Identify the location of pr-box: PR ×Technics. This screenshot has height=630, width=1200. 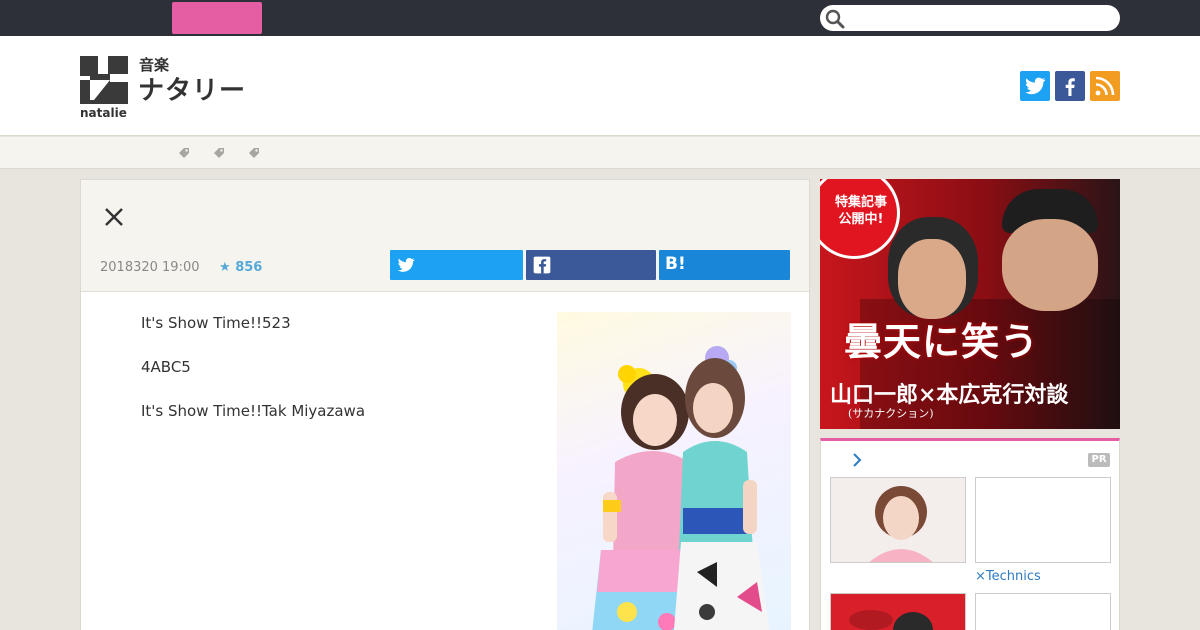
(970, 534).